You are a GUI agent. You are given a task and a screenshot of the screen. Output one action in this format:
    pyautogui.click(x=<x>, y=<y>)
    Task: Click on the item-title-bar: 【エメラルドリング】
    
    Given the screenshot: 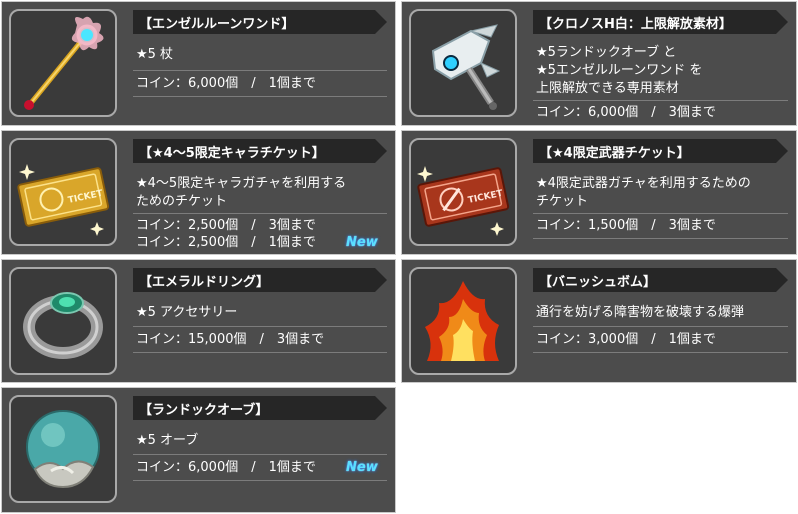 What is the action you would take?
    pyautogui.click(x=260, y=280)
    